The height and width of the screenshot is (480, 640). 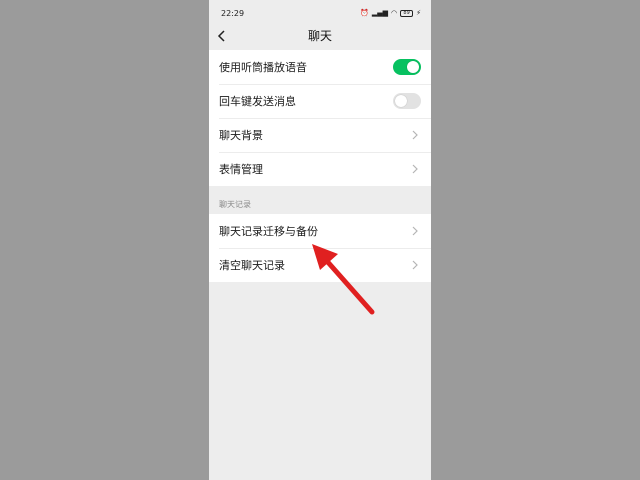 I want to click on earpiece-toggle, so click(x=407, y=67).